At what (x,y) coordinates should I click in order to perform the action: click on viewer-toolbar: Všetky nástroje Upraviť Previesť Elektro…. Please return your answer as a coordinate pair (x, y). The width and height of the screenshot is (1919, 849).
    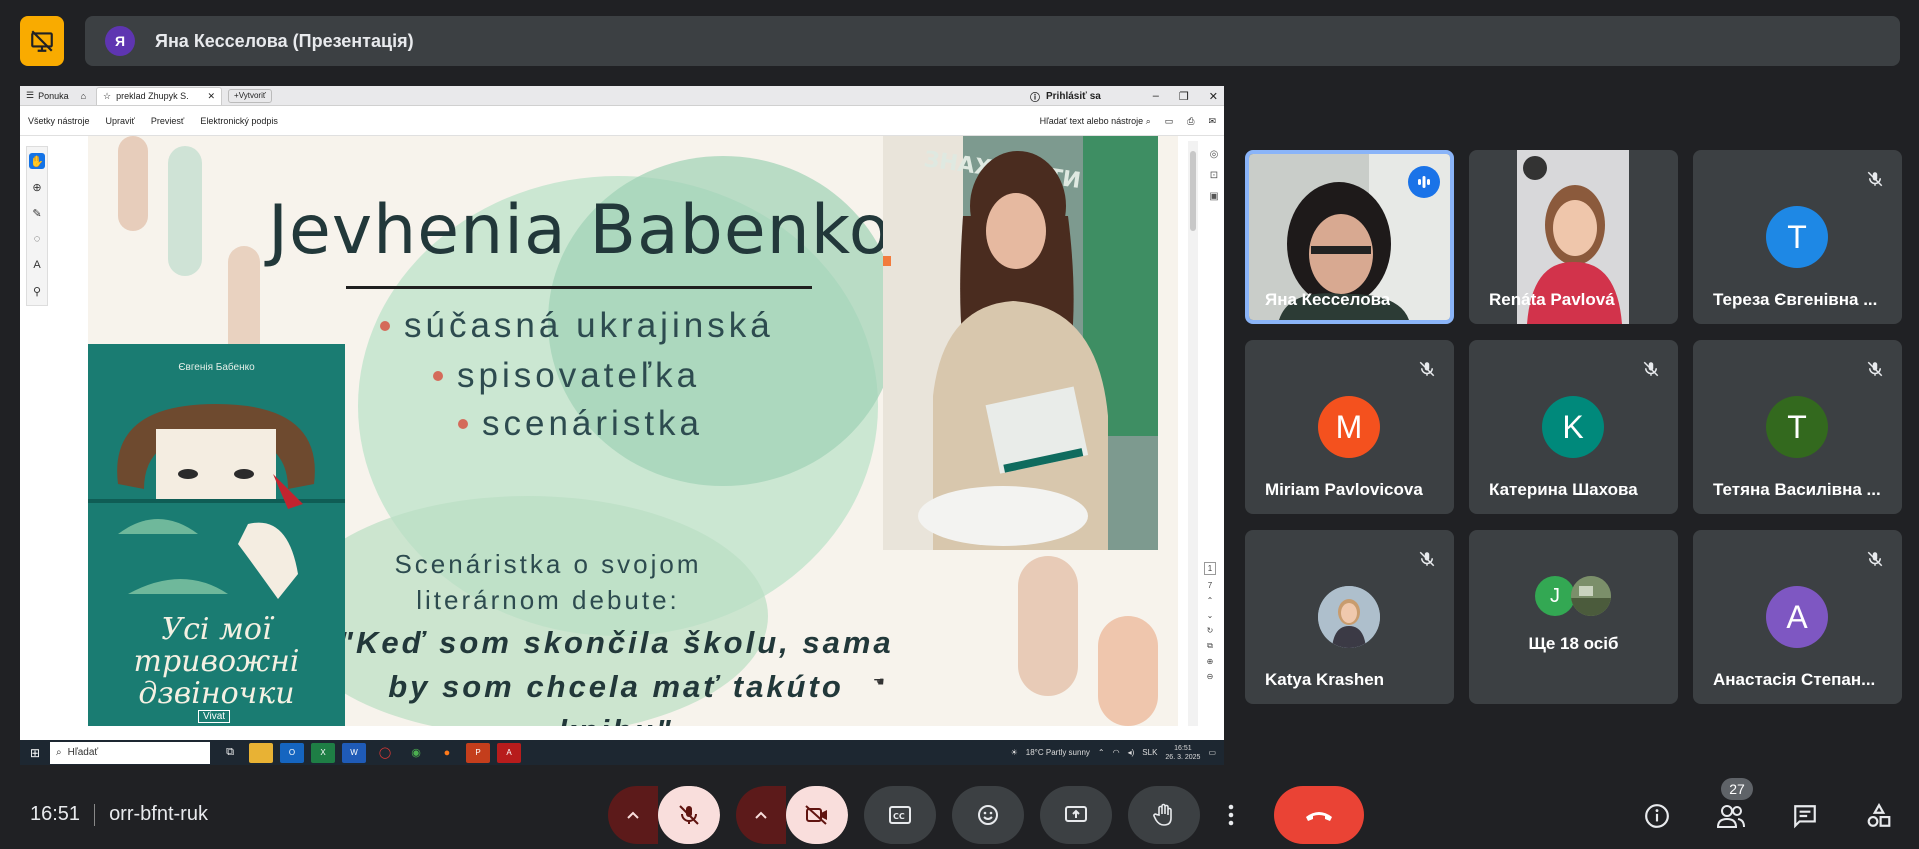
    Looking at the image, I should click on (622, 121).